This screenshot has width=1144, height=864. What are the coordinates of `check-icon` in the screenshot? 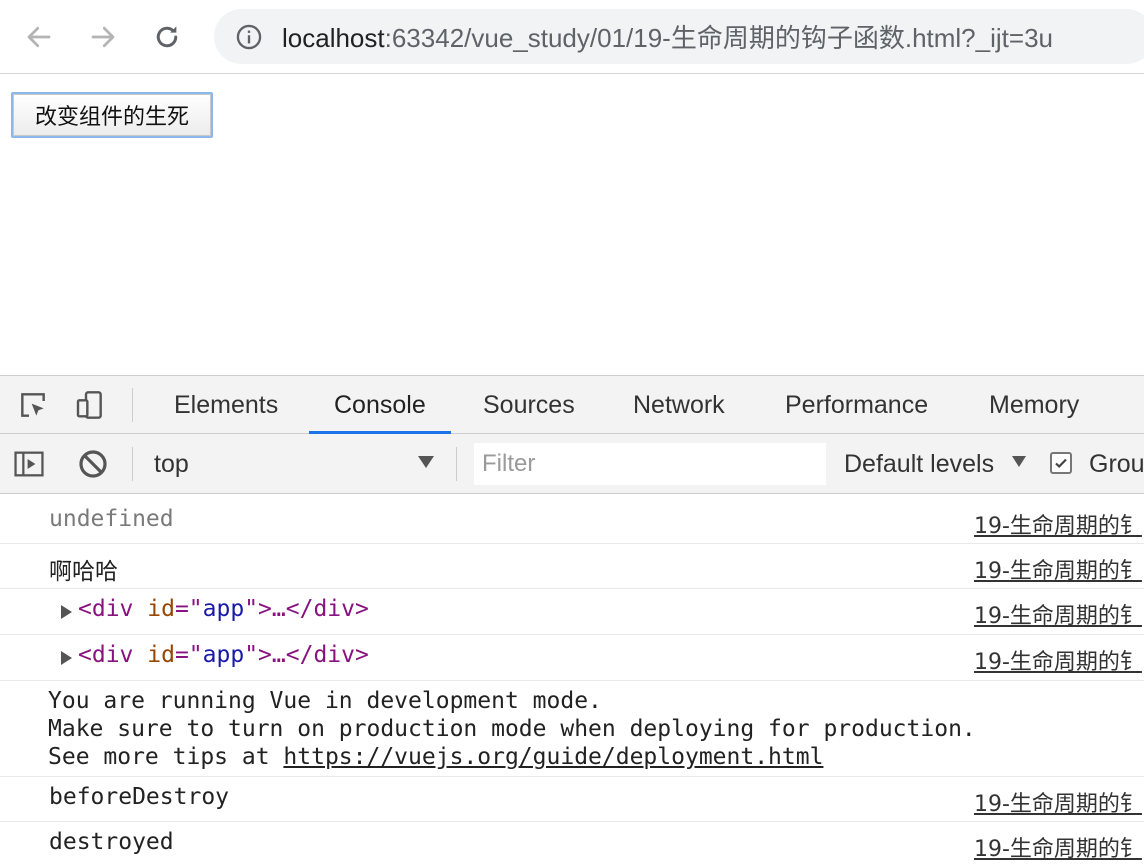 It's located at (1061, 463).